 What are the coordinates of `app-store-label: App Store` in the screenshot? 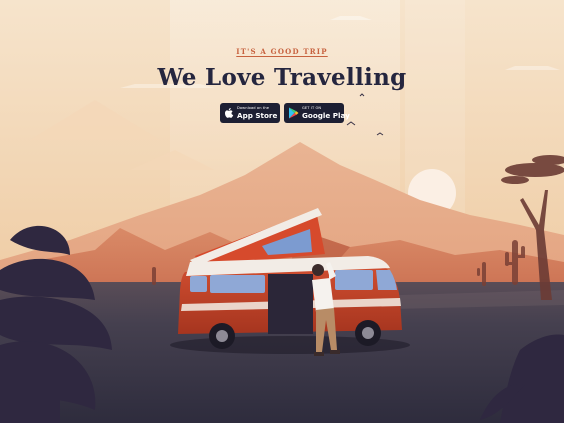 It's located at (257, 115).